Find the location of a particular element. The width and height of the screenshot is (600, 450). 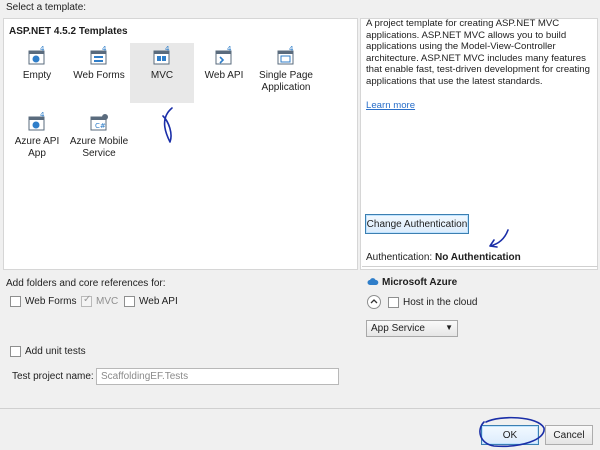

arrow-to-auth-annotation is located at coordinates (499, 238).